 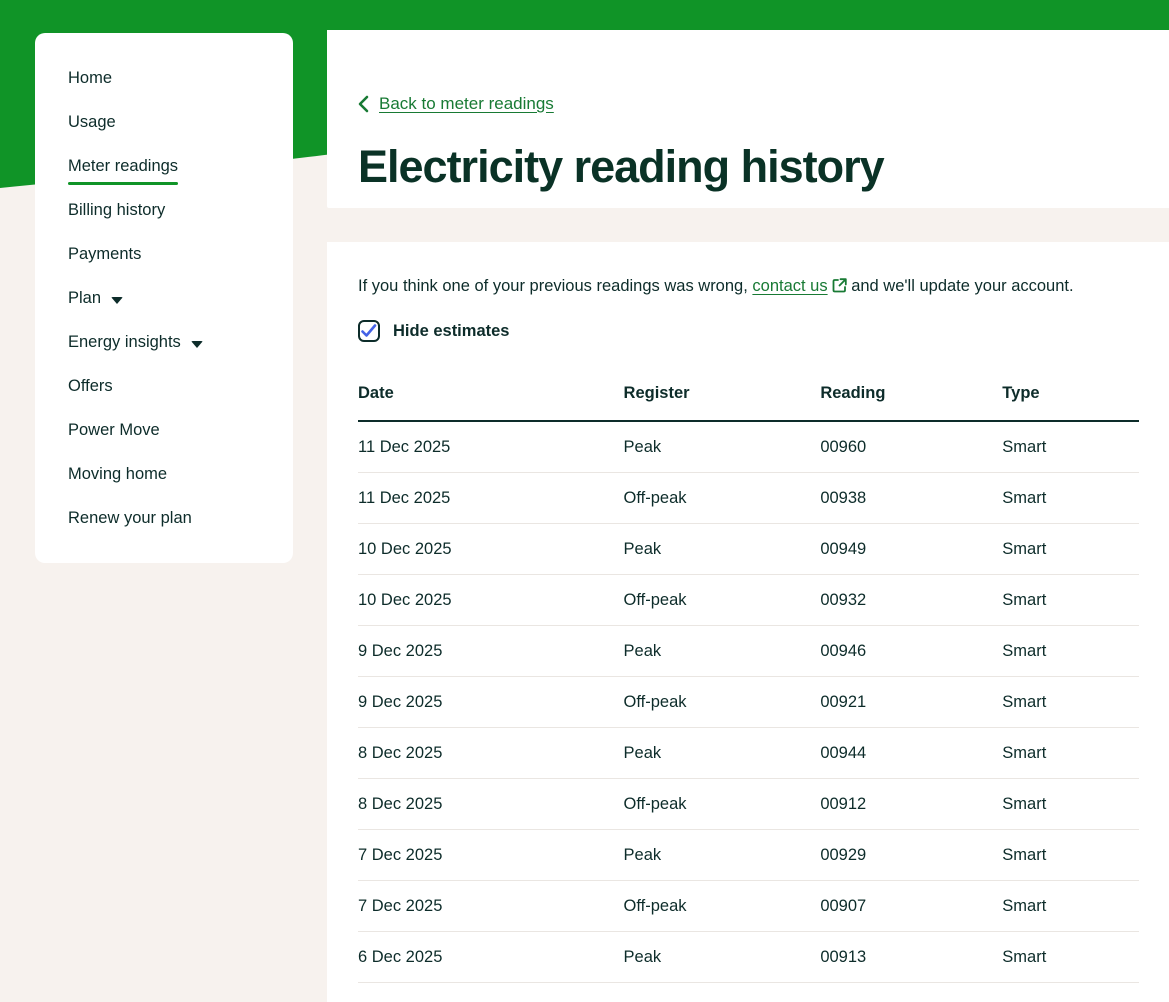 I want to click on sidebar-item-label: Meter readings, so click(x=123, y=171).